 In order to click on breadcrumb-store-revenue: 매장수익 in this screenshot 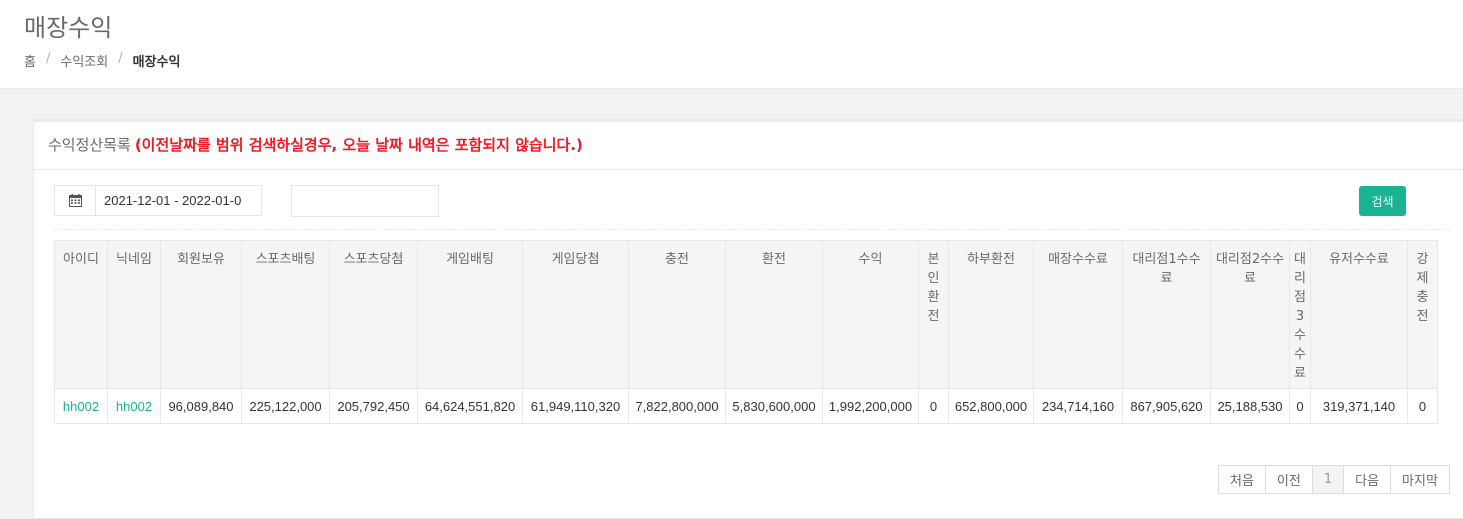, I will do `click(156, 62)`.